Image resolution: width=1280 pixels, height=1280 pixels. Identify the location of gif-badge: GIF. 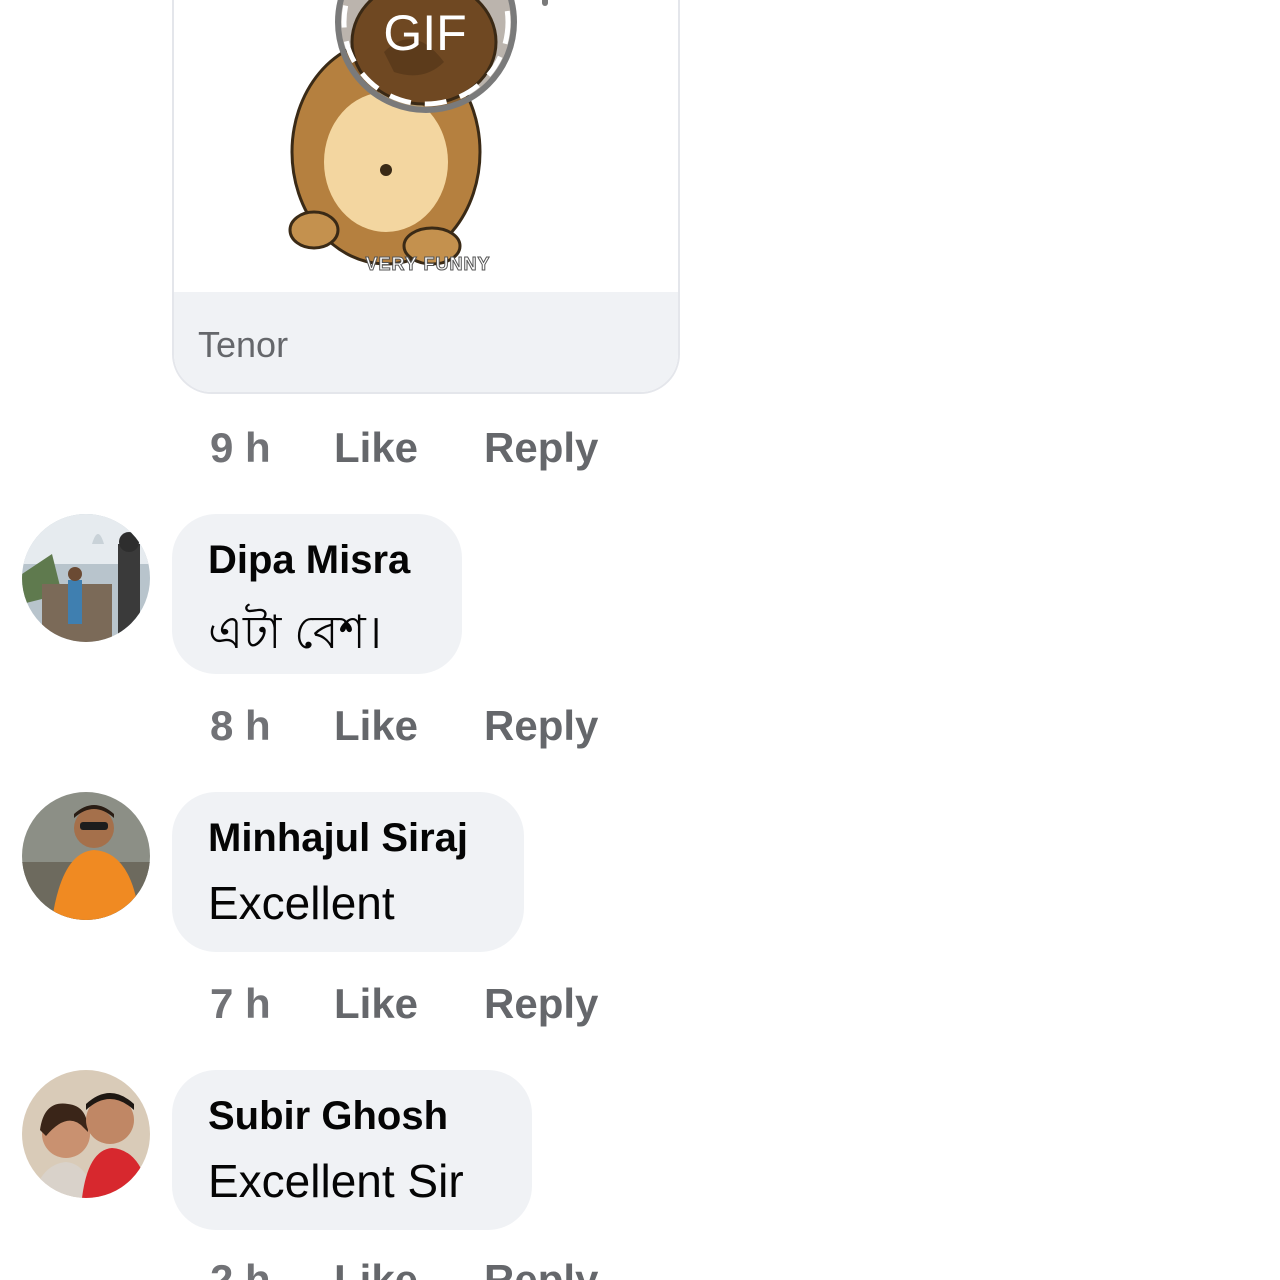
(425, 33).